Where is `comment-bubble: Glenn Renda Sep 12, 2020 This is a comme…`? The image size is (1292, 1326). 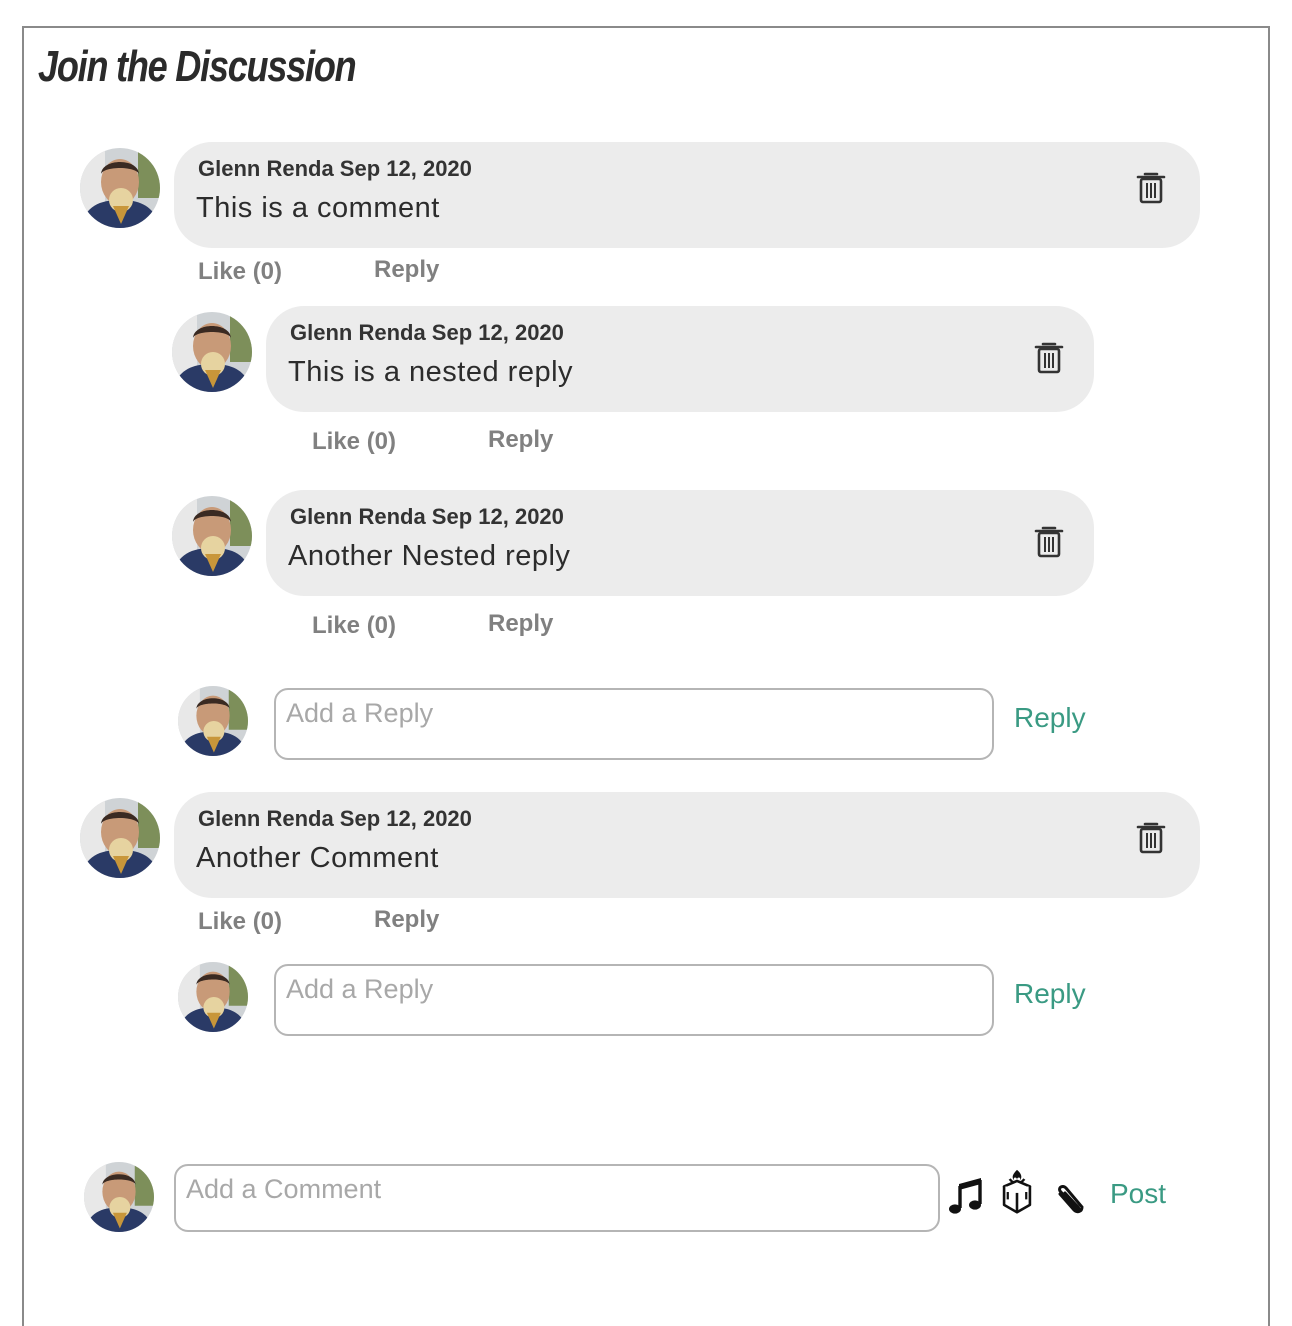 comment-bubble: Glenn Renda Sep 12, 2020 This is a comme… is located at coordinates (687, 195).